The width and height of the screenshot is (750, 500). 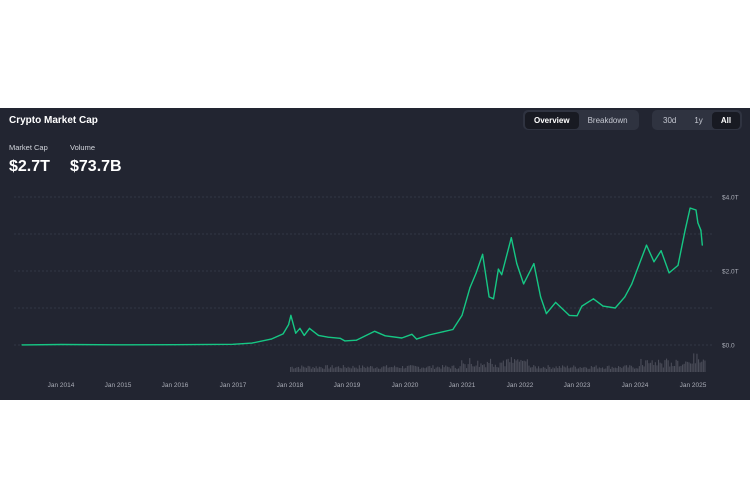 I want to click on y-tick-label: $2.0T, so click(x=730, y=272).